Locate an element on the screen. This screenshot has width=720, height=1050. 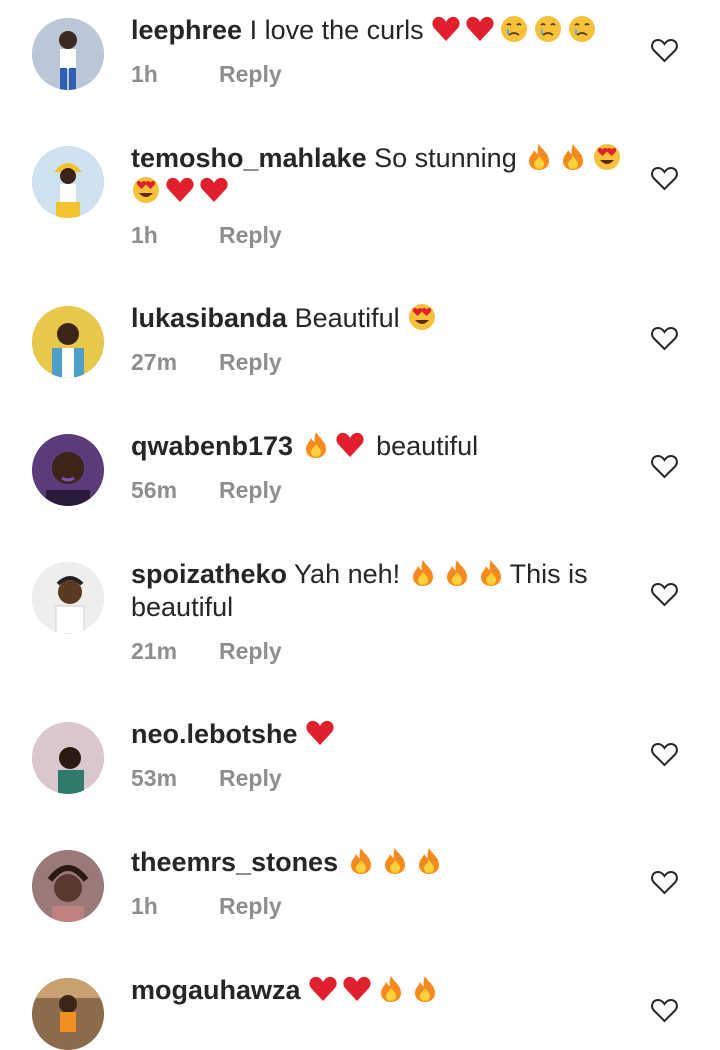
comment-time: 56m is located at coordinates (154, 490).